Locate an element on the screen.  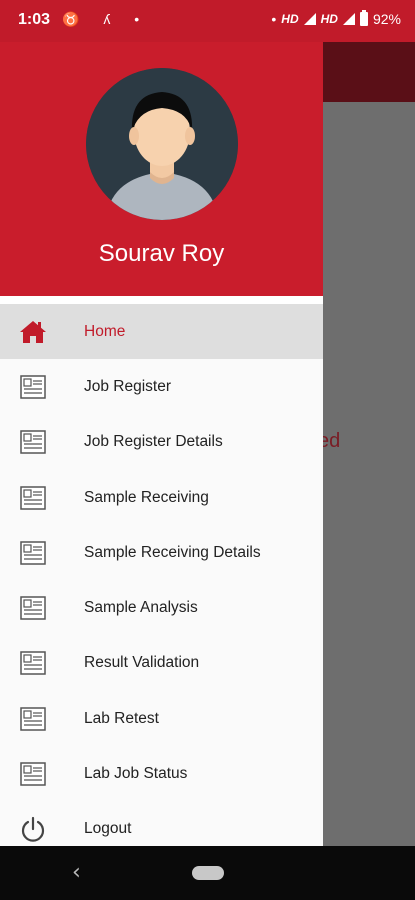
power-icon is located at coordinates (33, 829).